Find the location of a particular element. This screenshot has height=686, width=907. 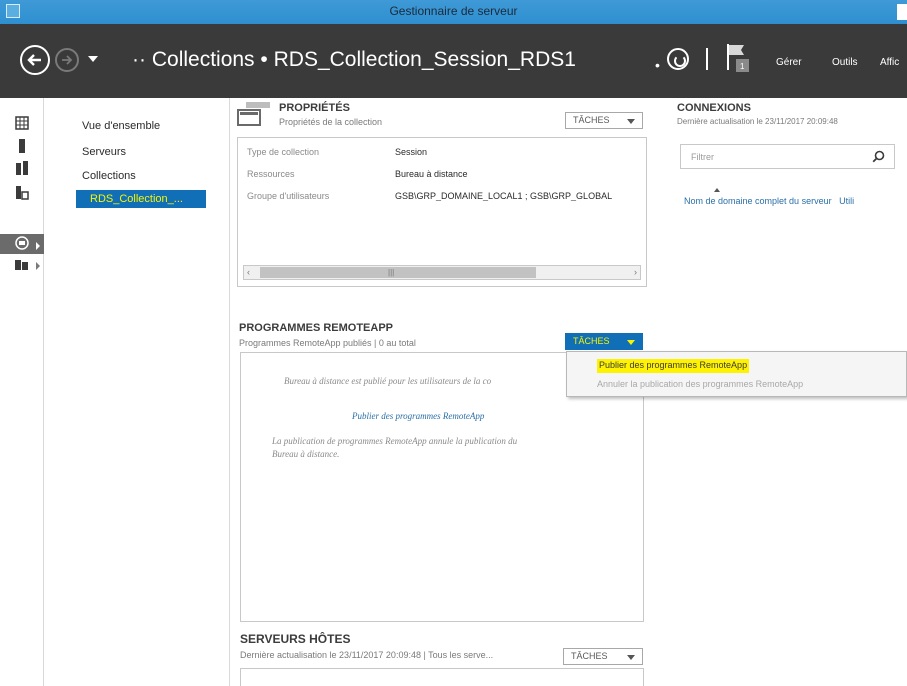

properties-icon is located at coordinates (253, 114).